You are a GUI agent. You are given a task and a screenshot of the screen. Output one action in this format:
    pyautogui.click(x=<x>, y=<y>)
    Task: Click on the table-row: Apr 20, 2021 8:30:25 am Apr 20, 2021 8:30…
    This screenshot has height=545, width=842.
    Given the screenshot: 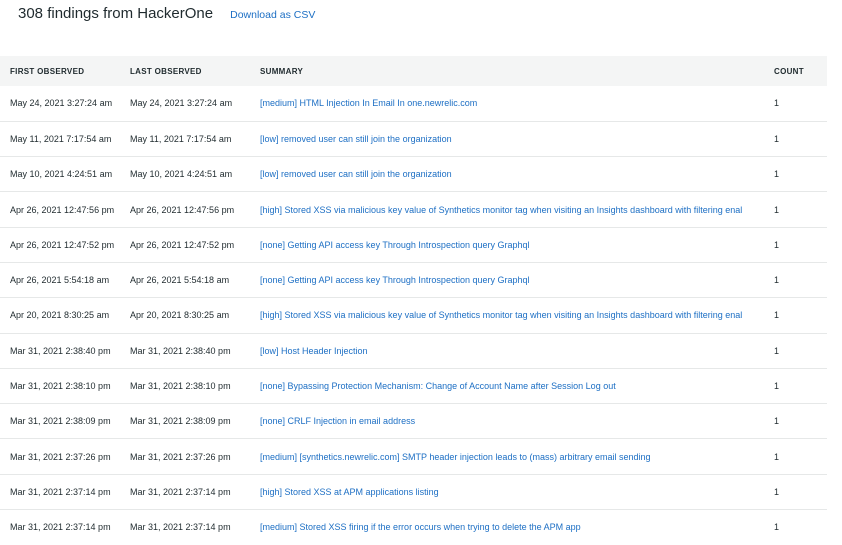 What is the action you would take?
    pyautogui.click(x=413, y=316)
    